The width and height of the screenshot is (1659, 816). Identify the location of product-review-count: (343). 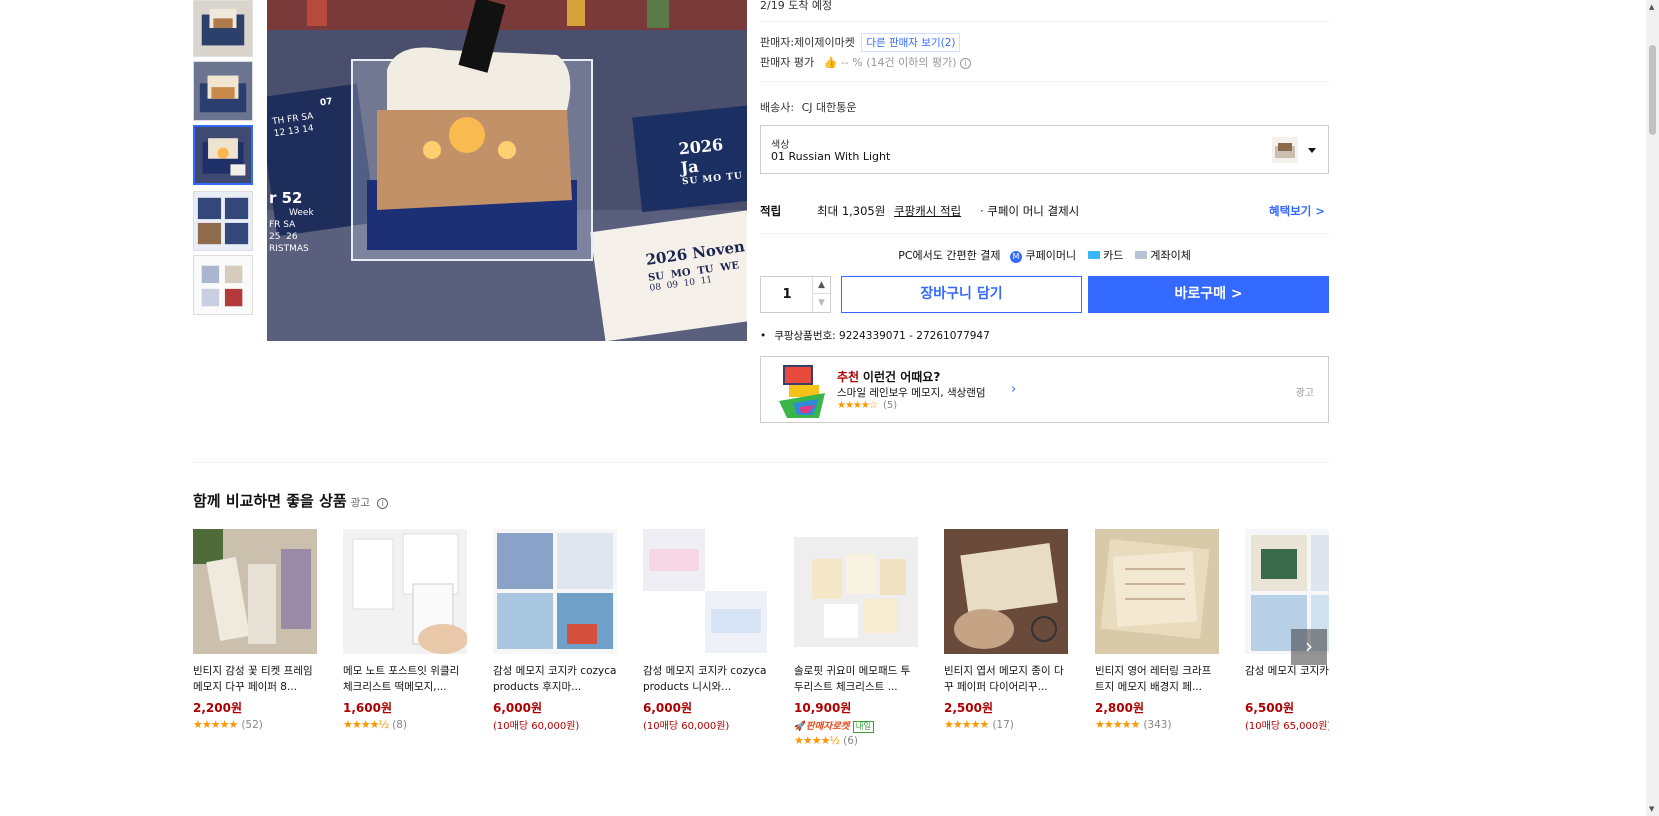
(1157, 725).